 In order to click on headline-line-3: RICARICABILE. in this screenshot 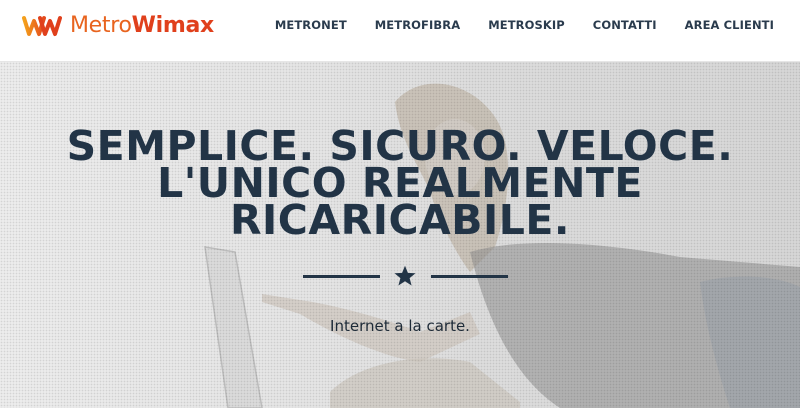, I will do `click(399, 220)`.